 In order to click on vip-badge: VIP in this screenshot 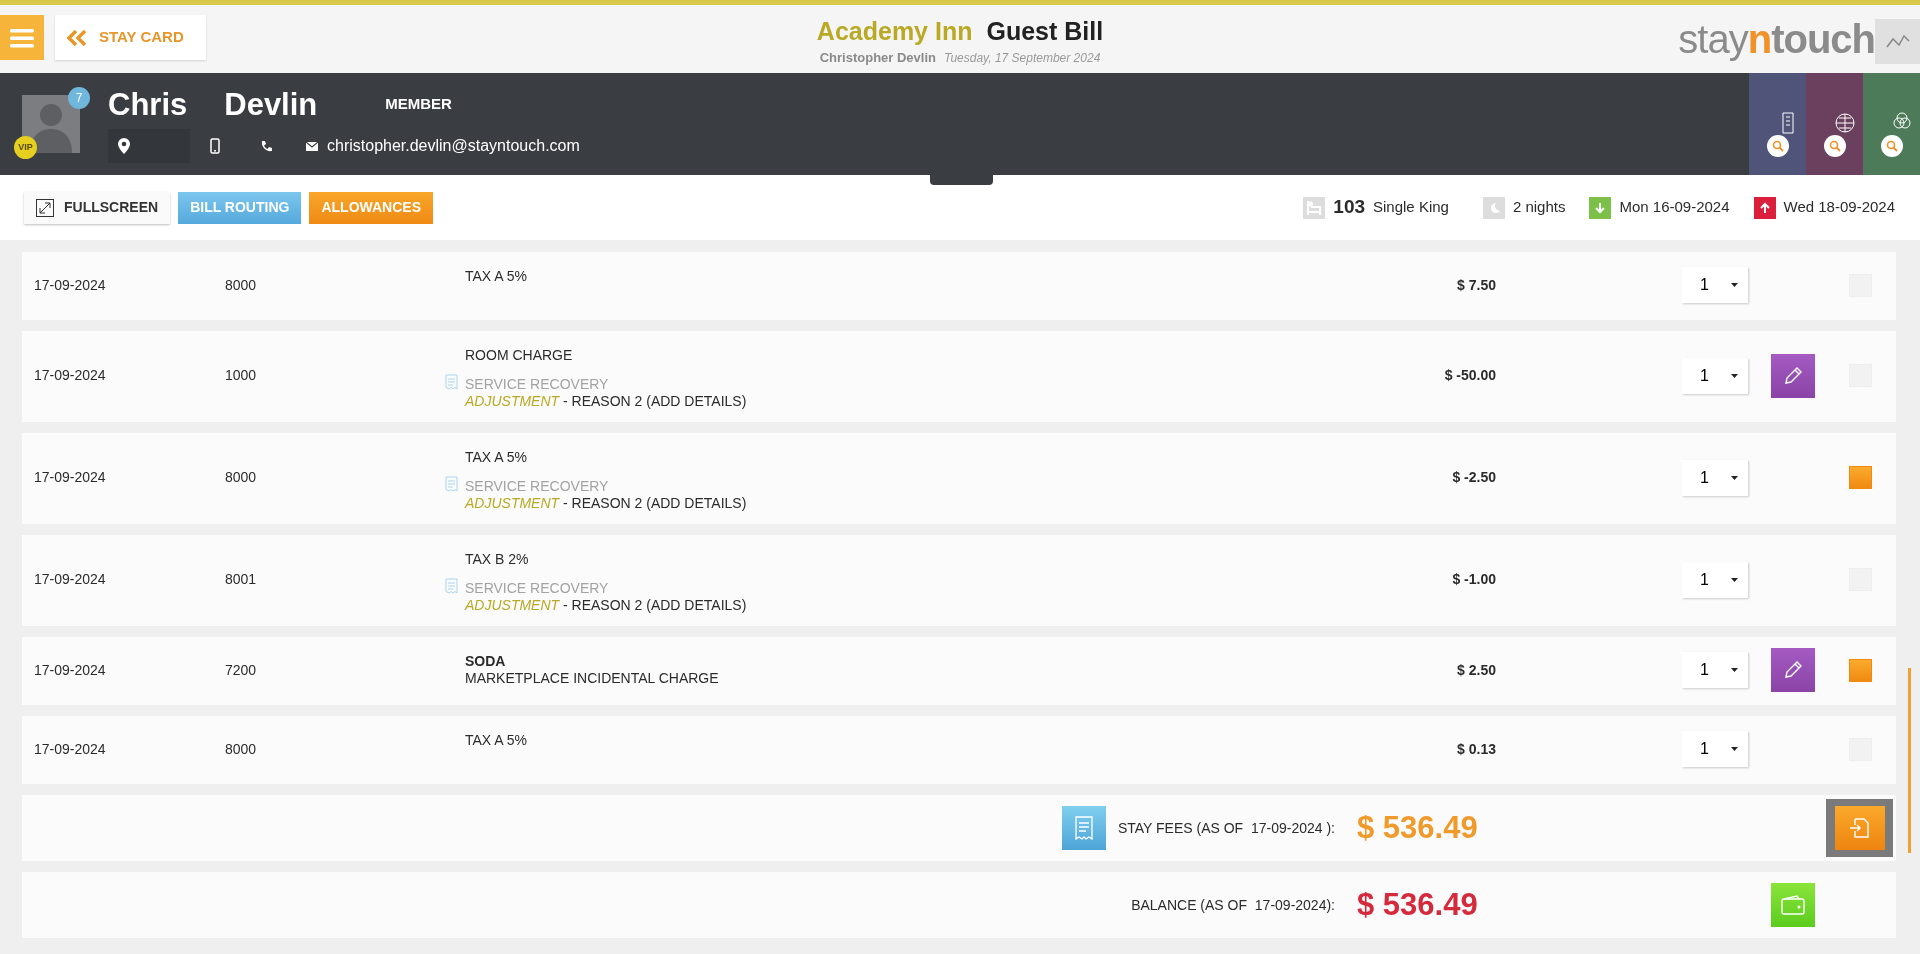, I will do `click(25, 147)`.